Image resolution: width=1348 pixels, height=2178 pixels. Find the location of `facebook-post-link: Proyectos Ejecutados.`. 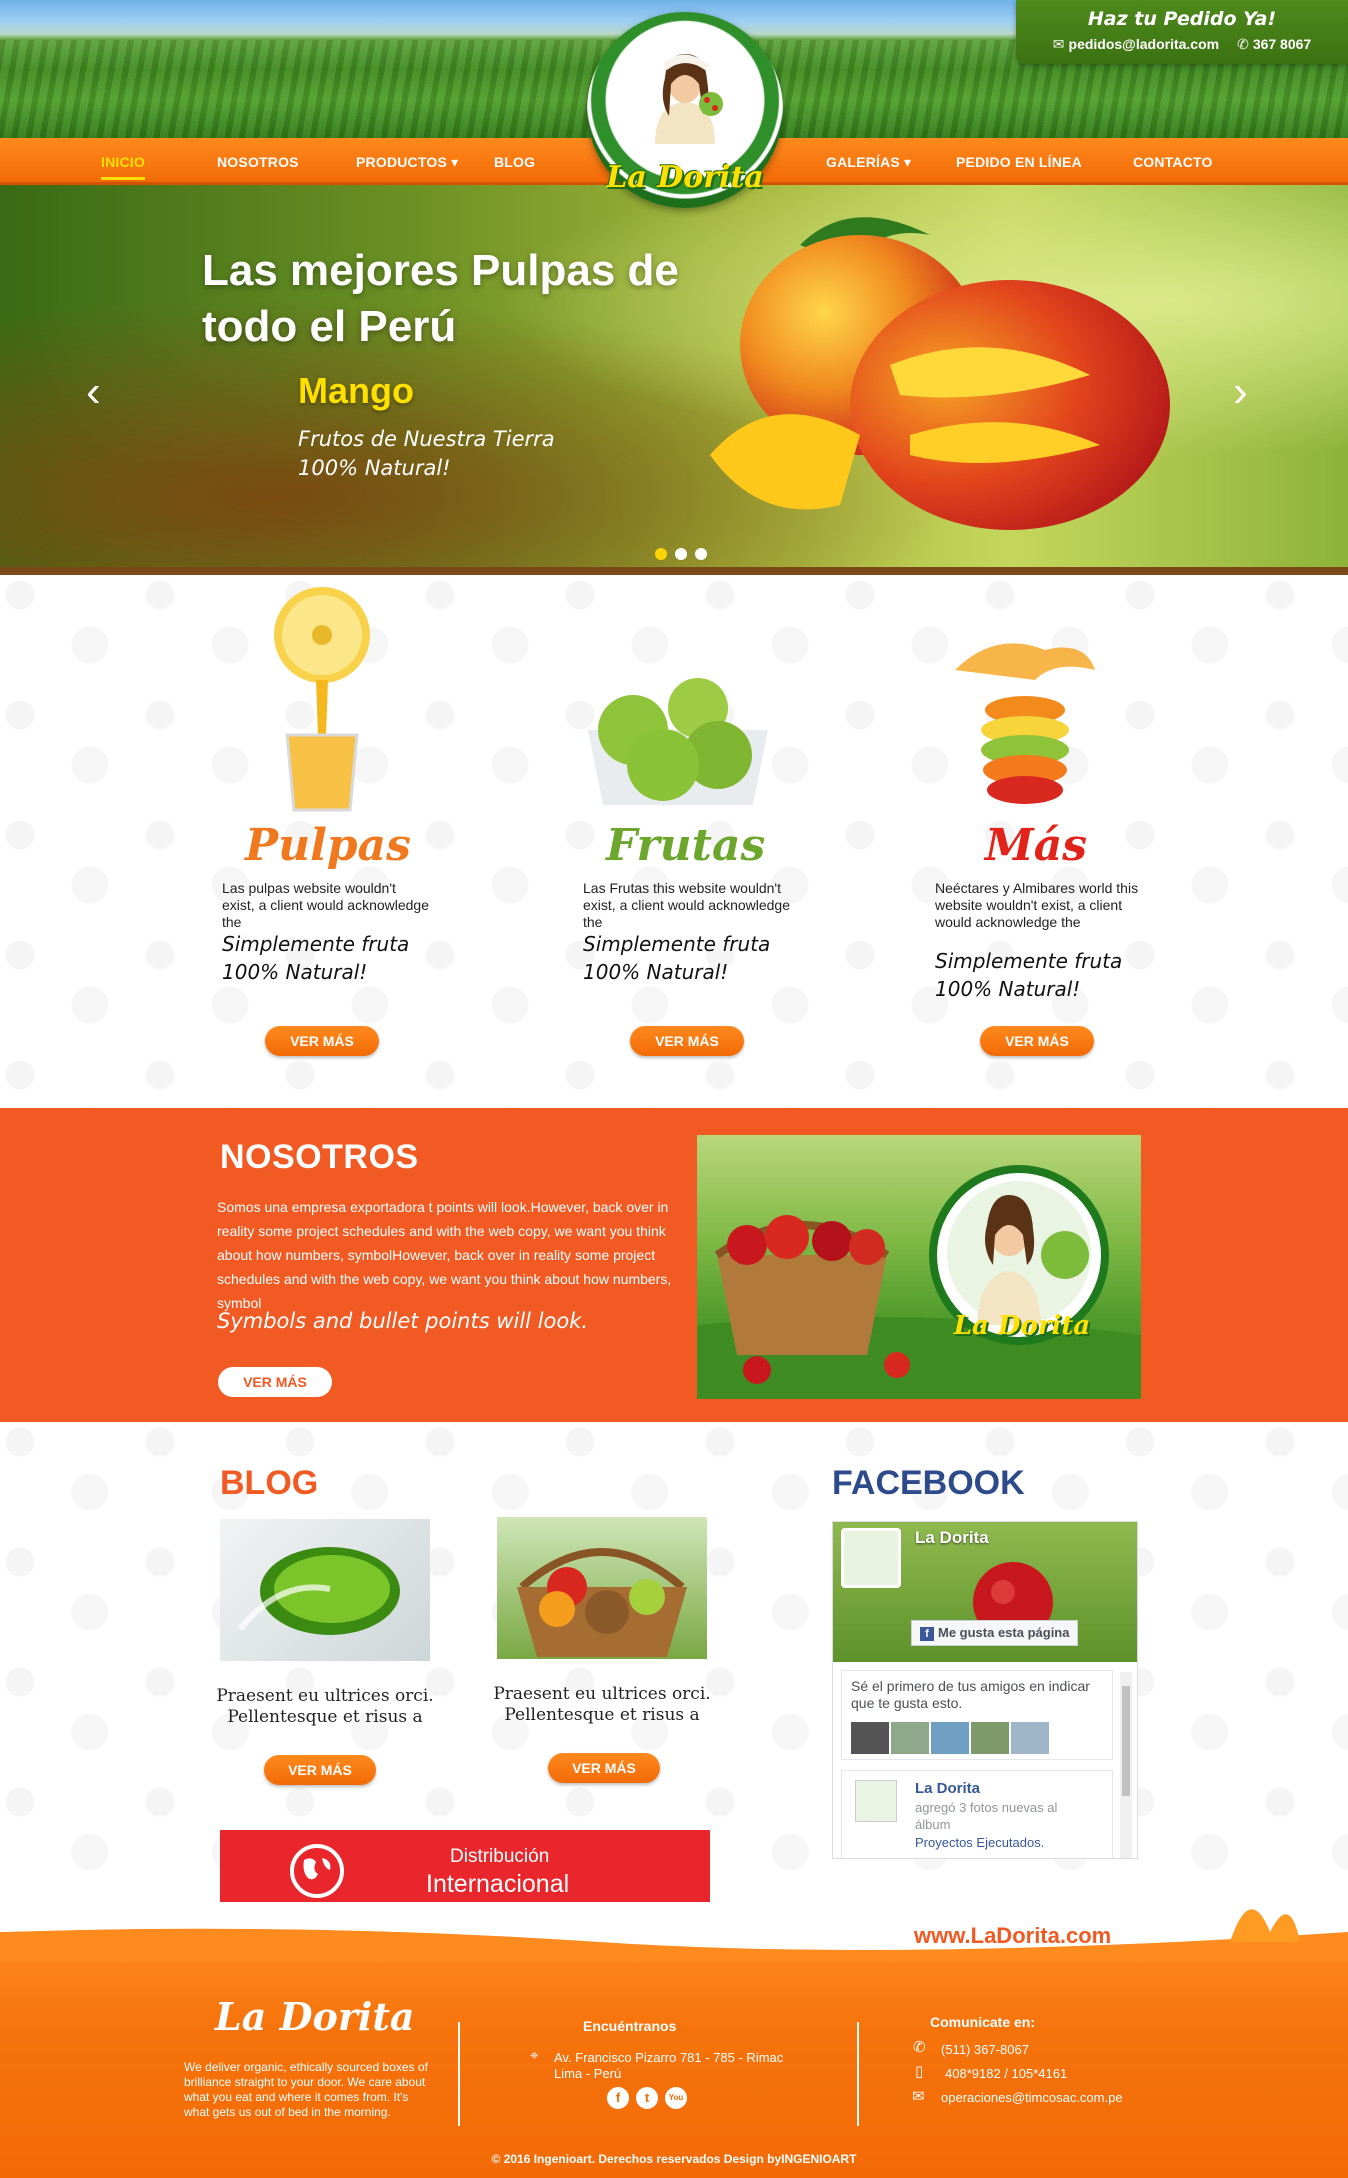

facebook-post-link: Proyectos Ejecutados. is located at coordinates (979, 1842).